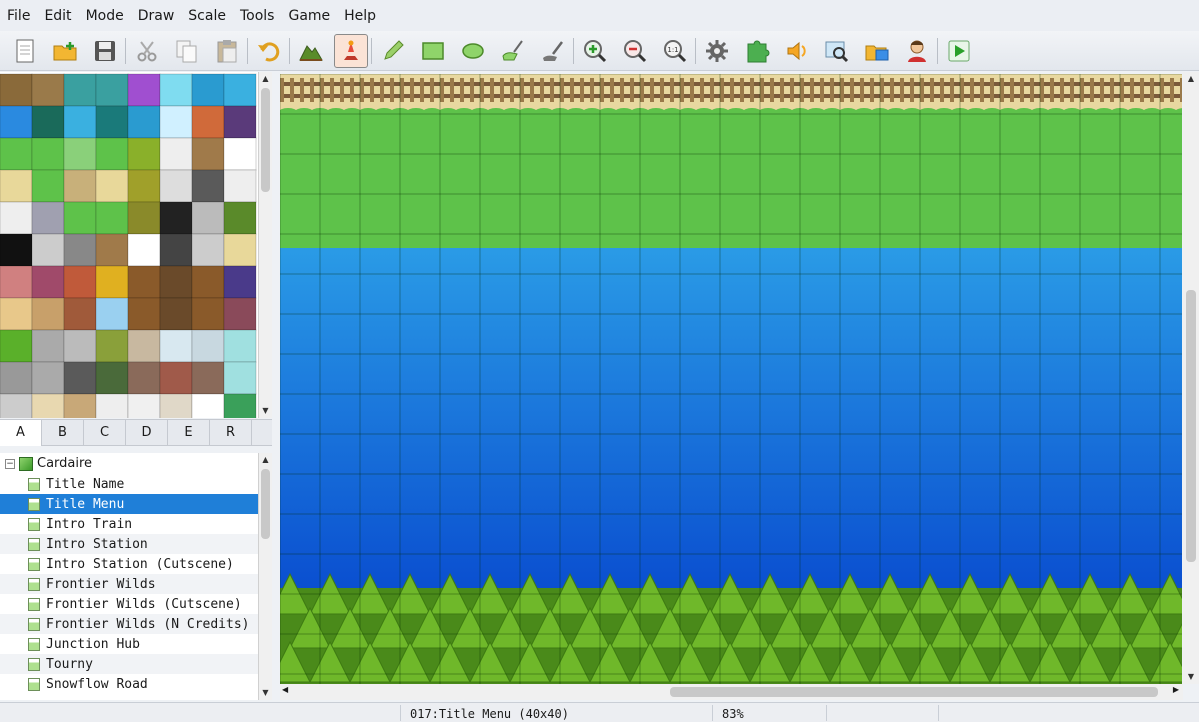 This screenshot has width=1199, height=722. Describe the element at coordinates (25, 51) in the screenshot. I see `new-project-button` at that location.